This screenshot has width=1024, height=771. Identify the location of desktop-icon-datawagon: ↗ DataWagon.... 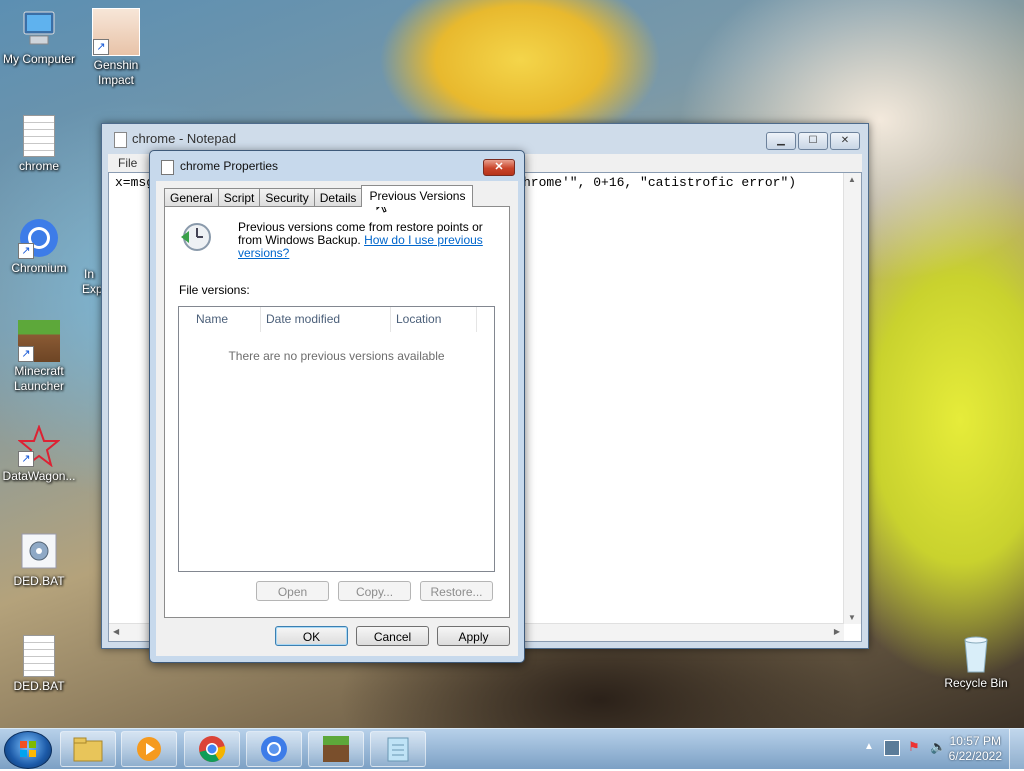
(39, 454).